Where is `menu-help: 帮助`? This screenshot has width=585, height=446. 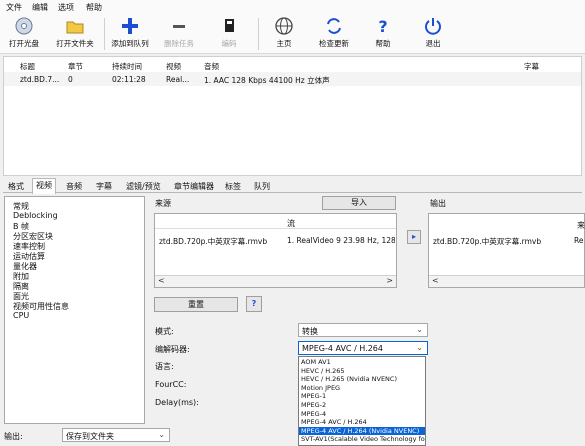
menu-help: 帮助 is located at coordinates (94, 7).